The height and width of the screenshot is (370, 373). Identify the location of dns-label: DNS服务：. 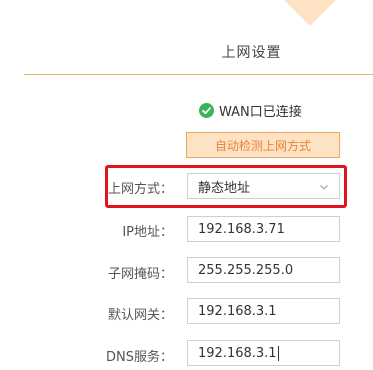
(139, 357).